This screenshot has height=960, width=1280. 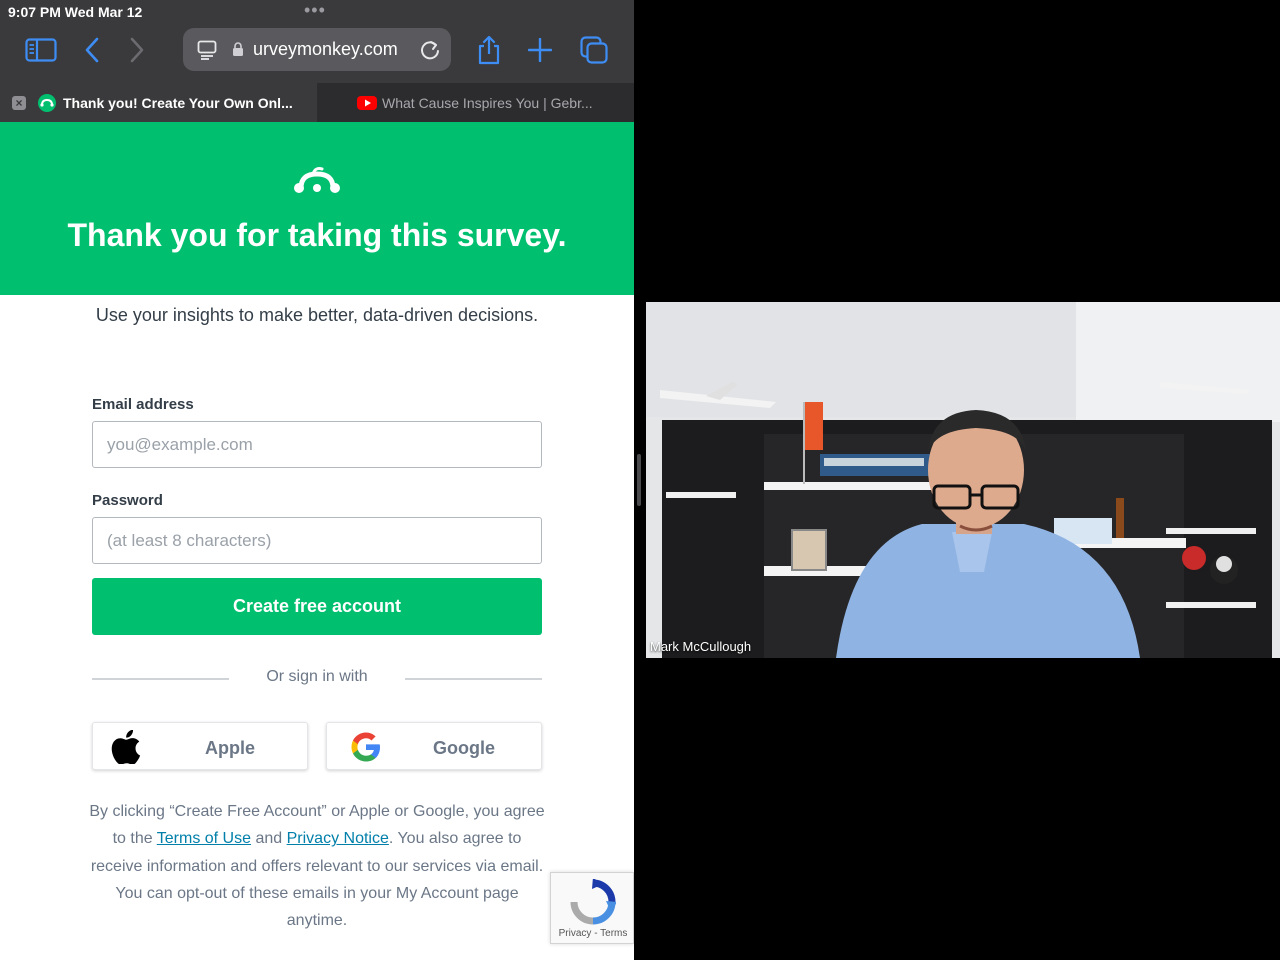 What do you see at coordinates (317, 183) in the screenshot?
I see `surveymonkey-logo-icon` at bounding box center [317, 183].